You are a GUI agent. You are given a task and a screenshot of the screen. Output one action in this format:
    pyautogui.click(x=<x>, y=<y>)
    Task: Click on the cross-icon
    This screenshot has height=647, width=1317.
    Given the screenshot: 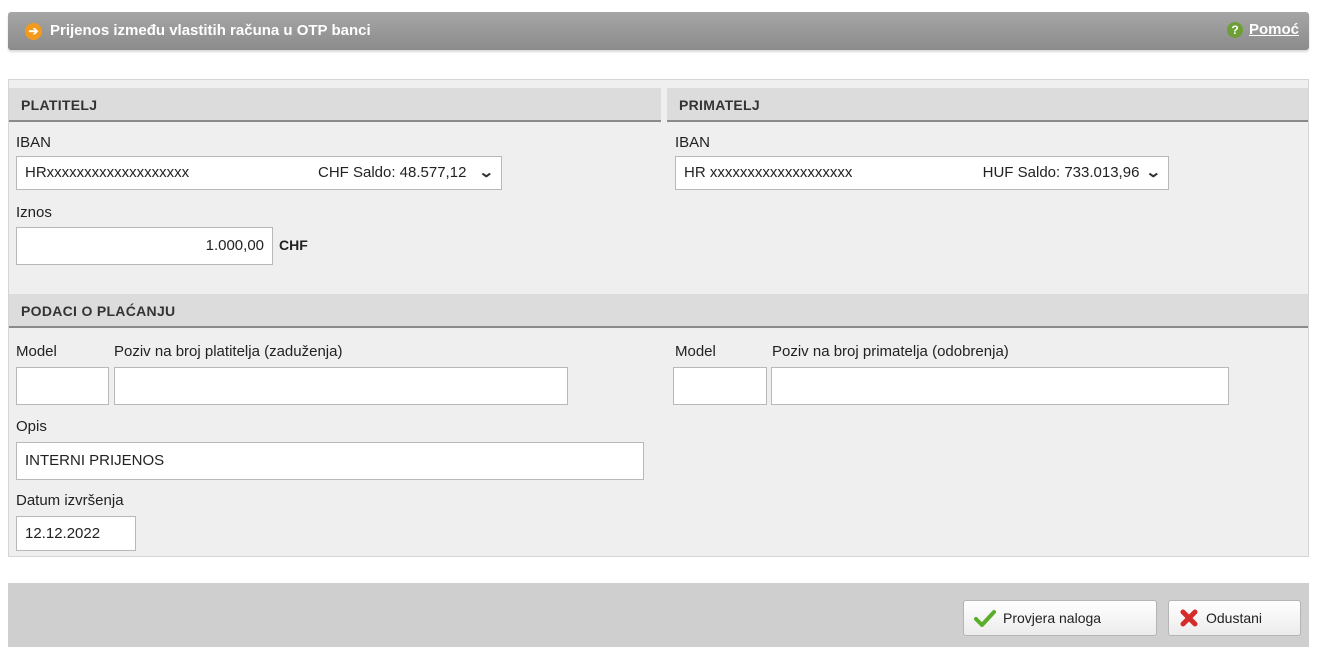 What is the action you would take?
    pyautogui.click(x=1189, y=618)
    